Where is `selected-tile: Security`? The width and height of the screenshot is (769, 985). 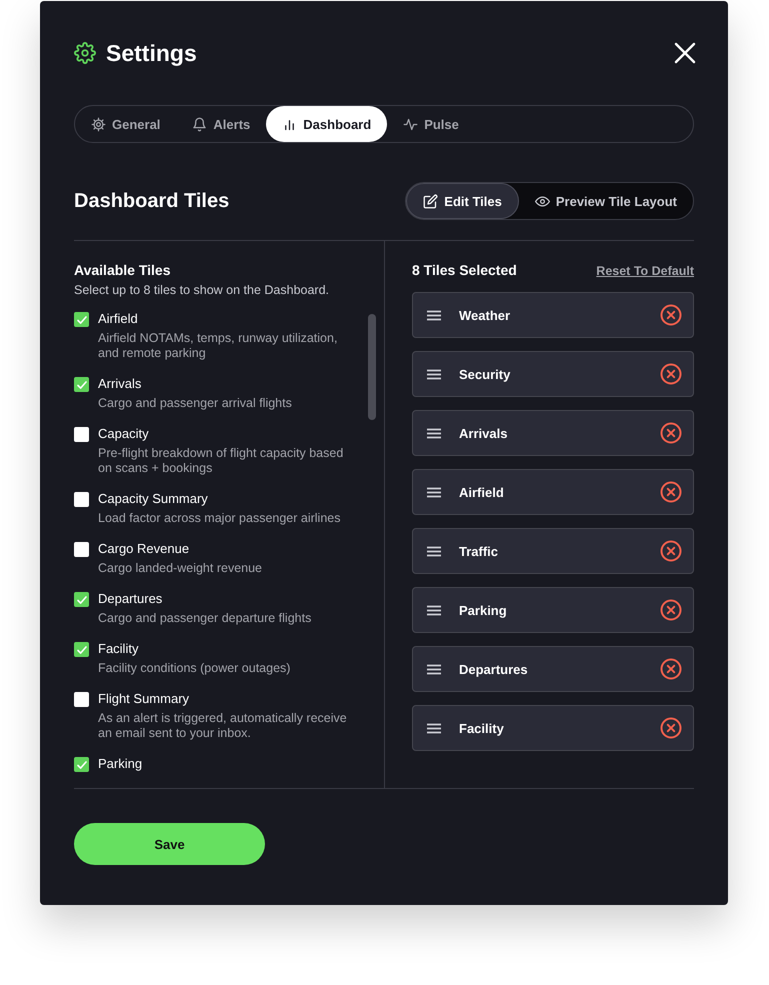
selected-tile: Security is located at coordinates (553, 374).